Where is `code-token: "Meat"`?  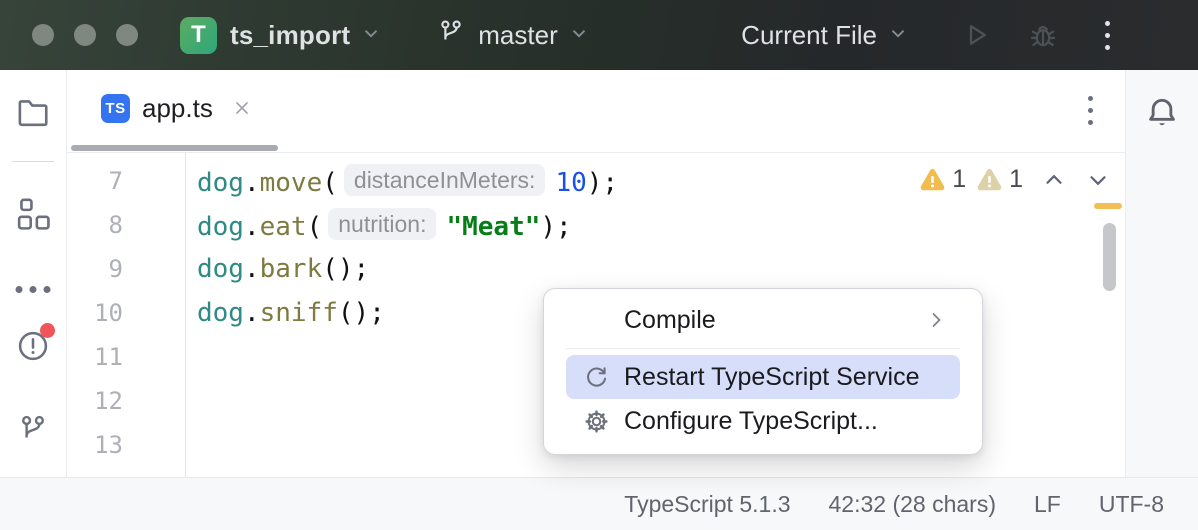
code-token: "Meat" is located at coordinates (493, 227).